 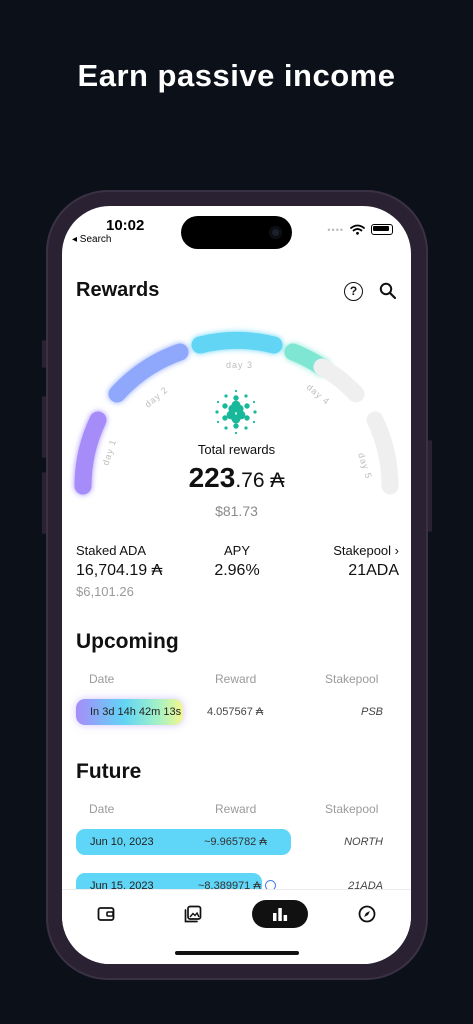 I want to click on future-title: Future, so click(x=109, y=771).